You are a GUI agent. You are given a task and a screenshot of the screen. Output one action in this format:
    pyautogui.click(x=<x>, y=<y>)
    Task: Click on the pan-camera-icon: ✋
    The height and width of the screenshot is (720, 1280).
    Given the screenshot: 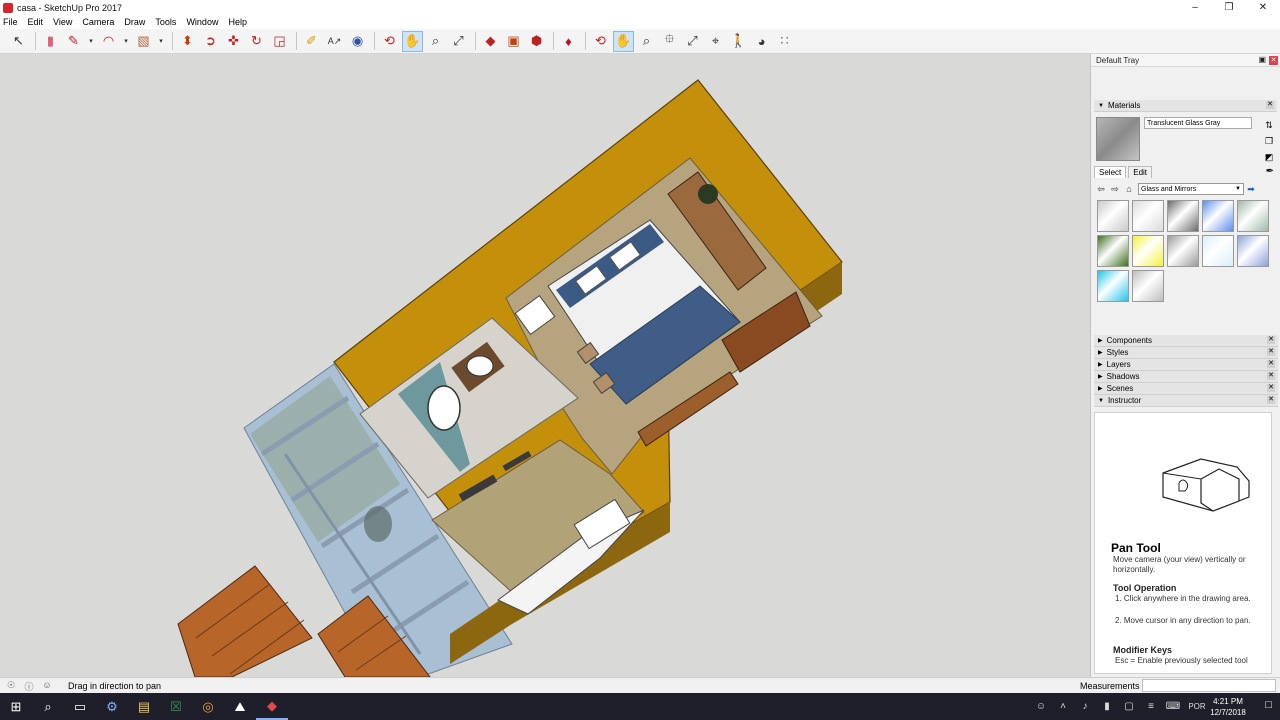 What is the action you would take?
    pyautogui.click(x=623, y=41)
    